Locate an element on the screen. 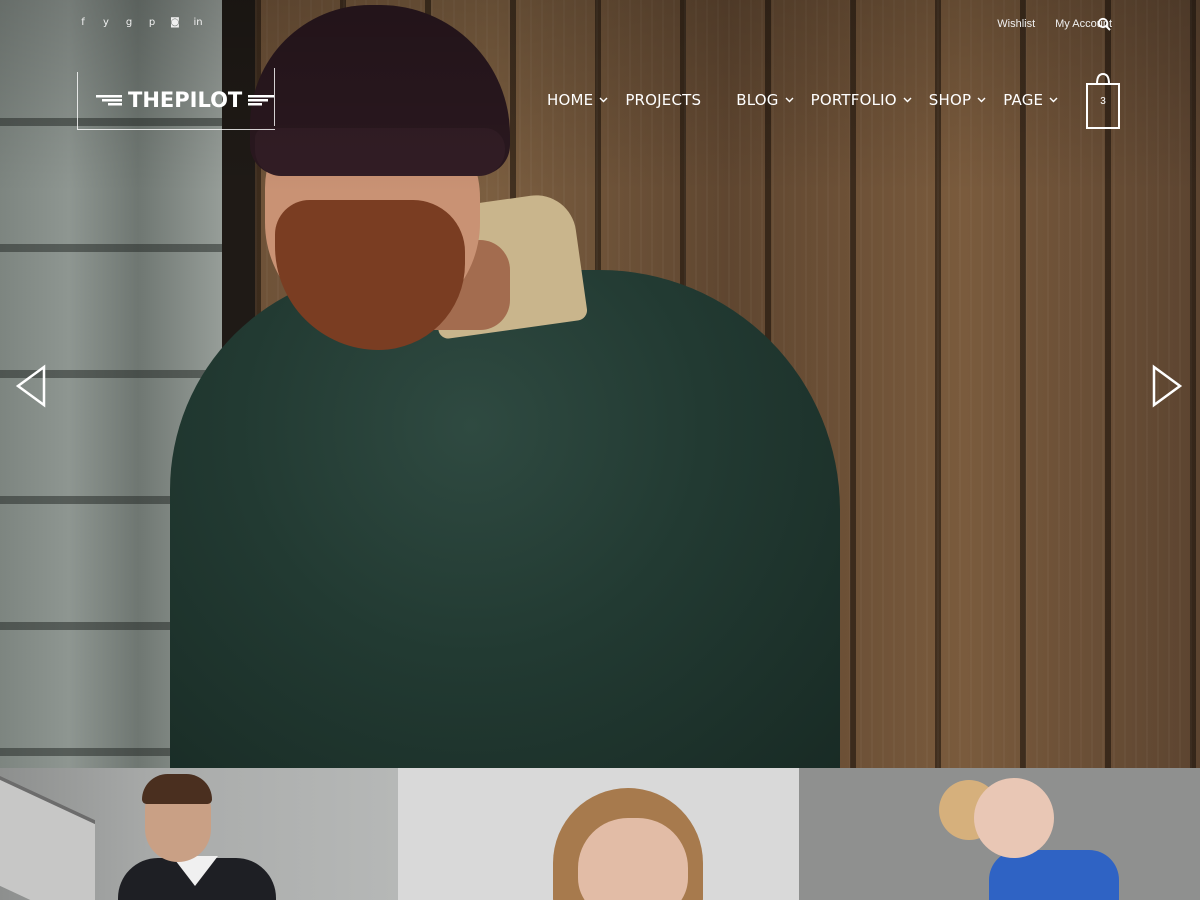 Image resolution: width=1200 pixels, height=900 pixels. pinterest-icon: p is located at coordinates (152, 22).